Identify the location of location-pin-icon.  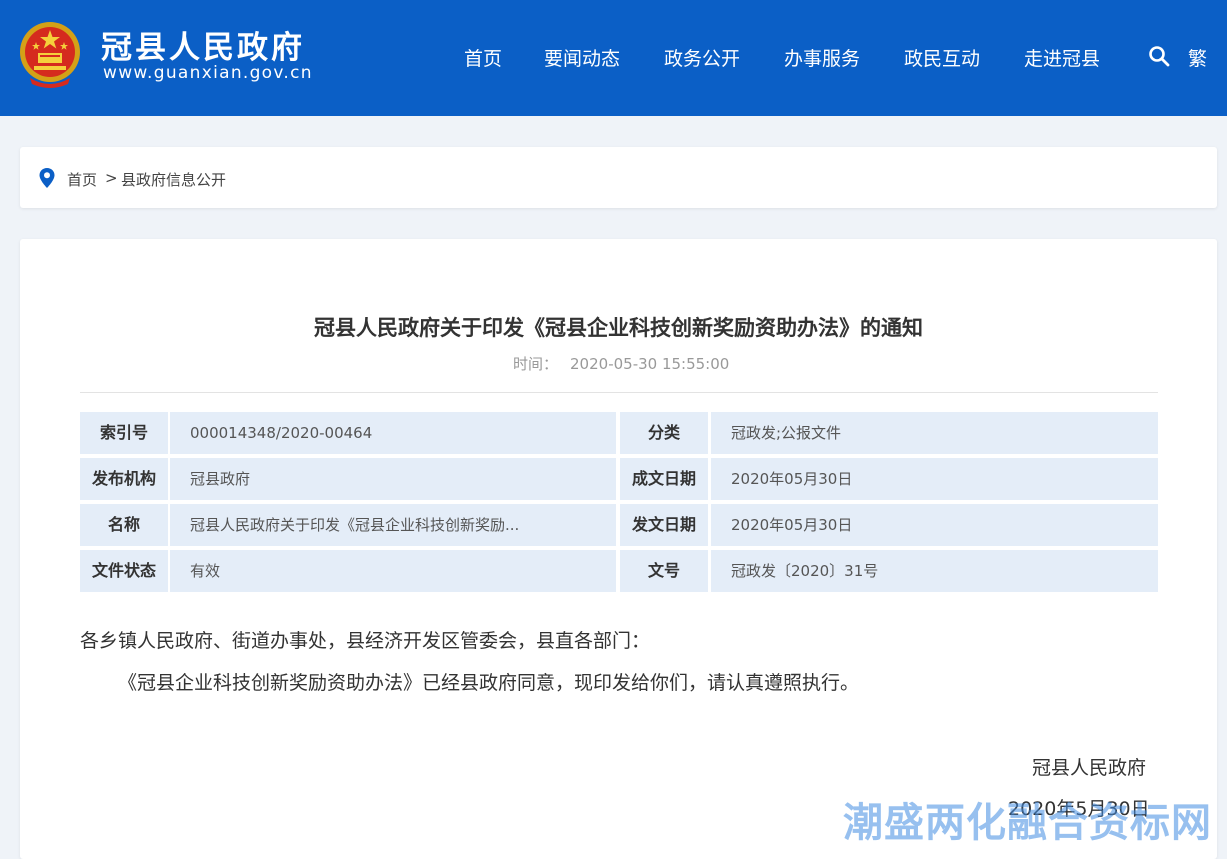
(47, 178).